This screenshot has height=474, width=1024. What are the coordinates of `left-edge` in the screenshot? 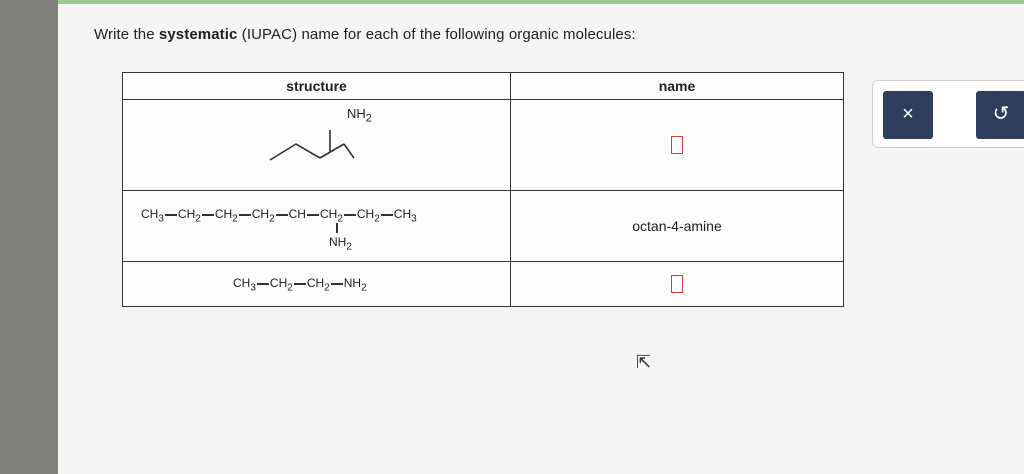 It's located at (29, 237).